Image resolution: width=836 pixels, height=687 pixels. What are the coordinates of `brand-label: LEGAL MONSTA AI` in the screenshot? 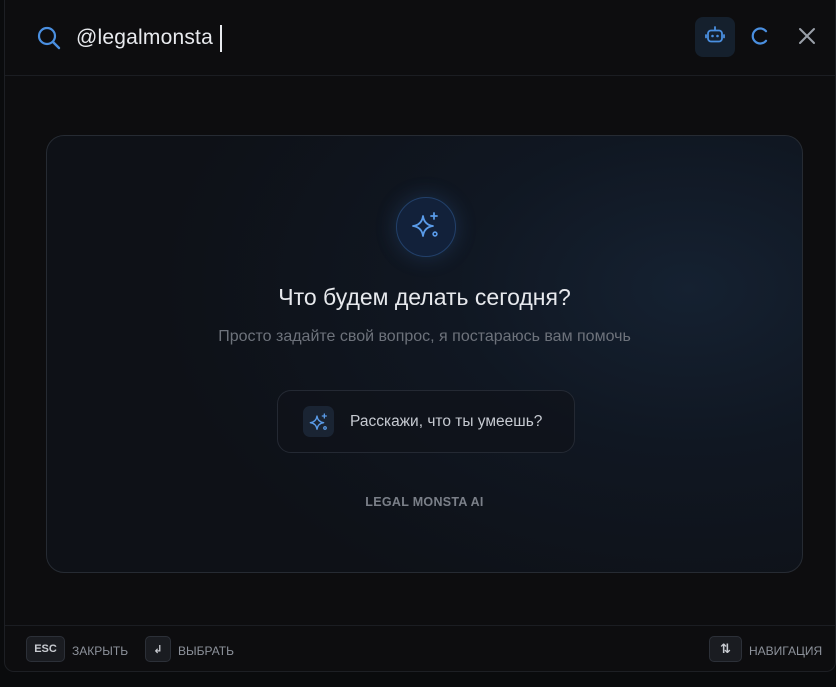 It's located at (424, 502).